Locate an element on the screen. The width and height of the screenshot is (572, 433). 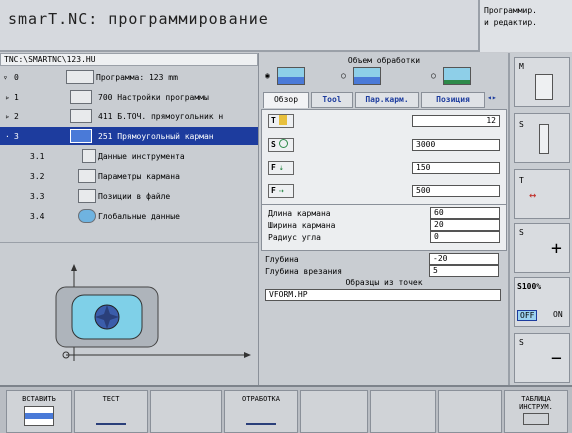
milling-feed-field: 500 is located at coordinates (456, 191).